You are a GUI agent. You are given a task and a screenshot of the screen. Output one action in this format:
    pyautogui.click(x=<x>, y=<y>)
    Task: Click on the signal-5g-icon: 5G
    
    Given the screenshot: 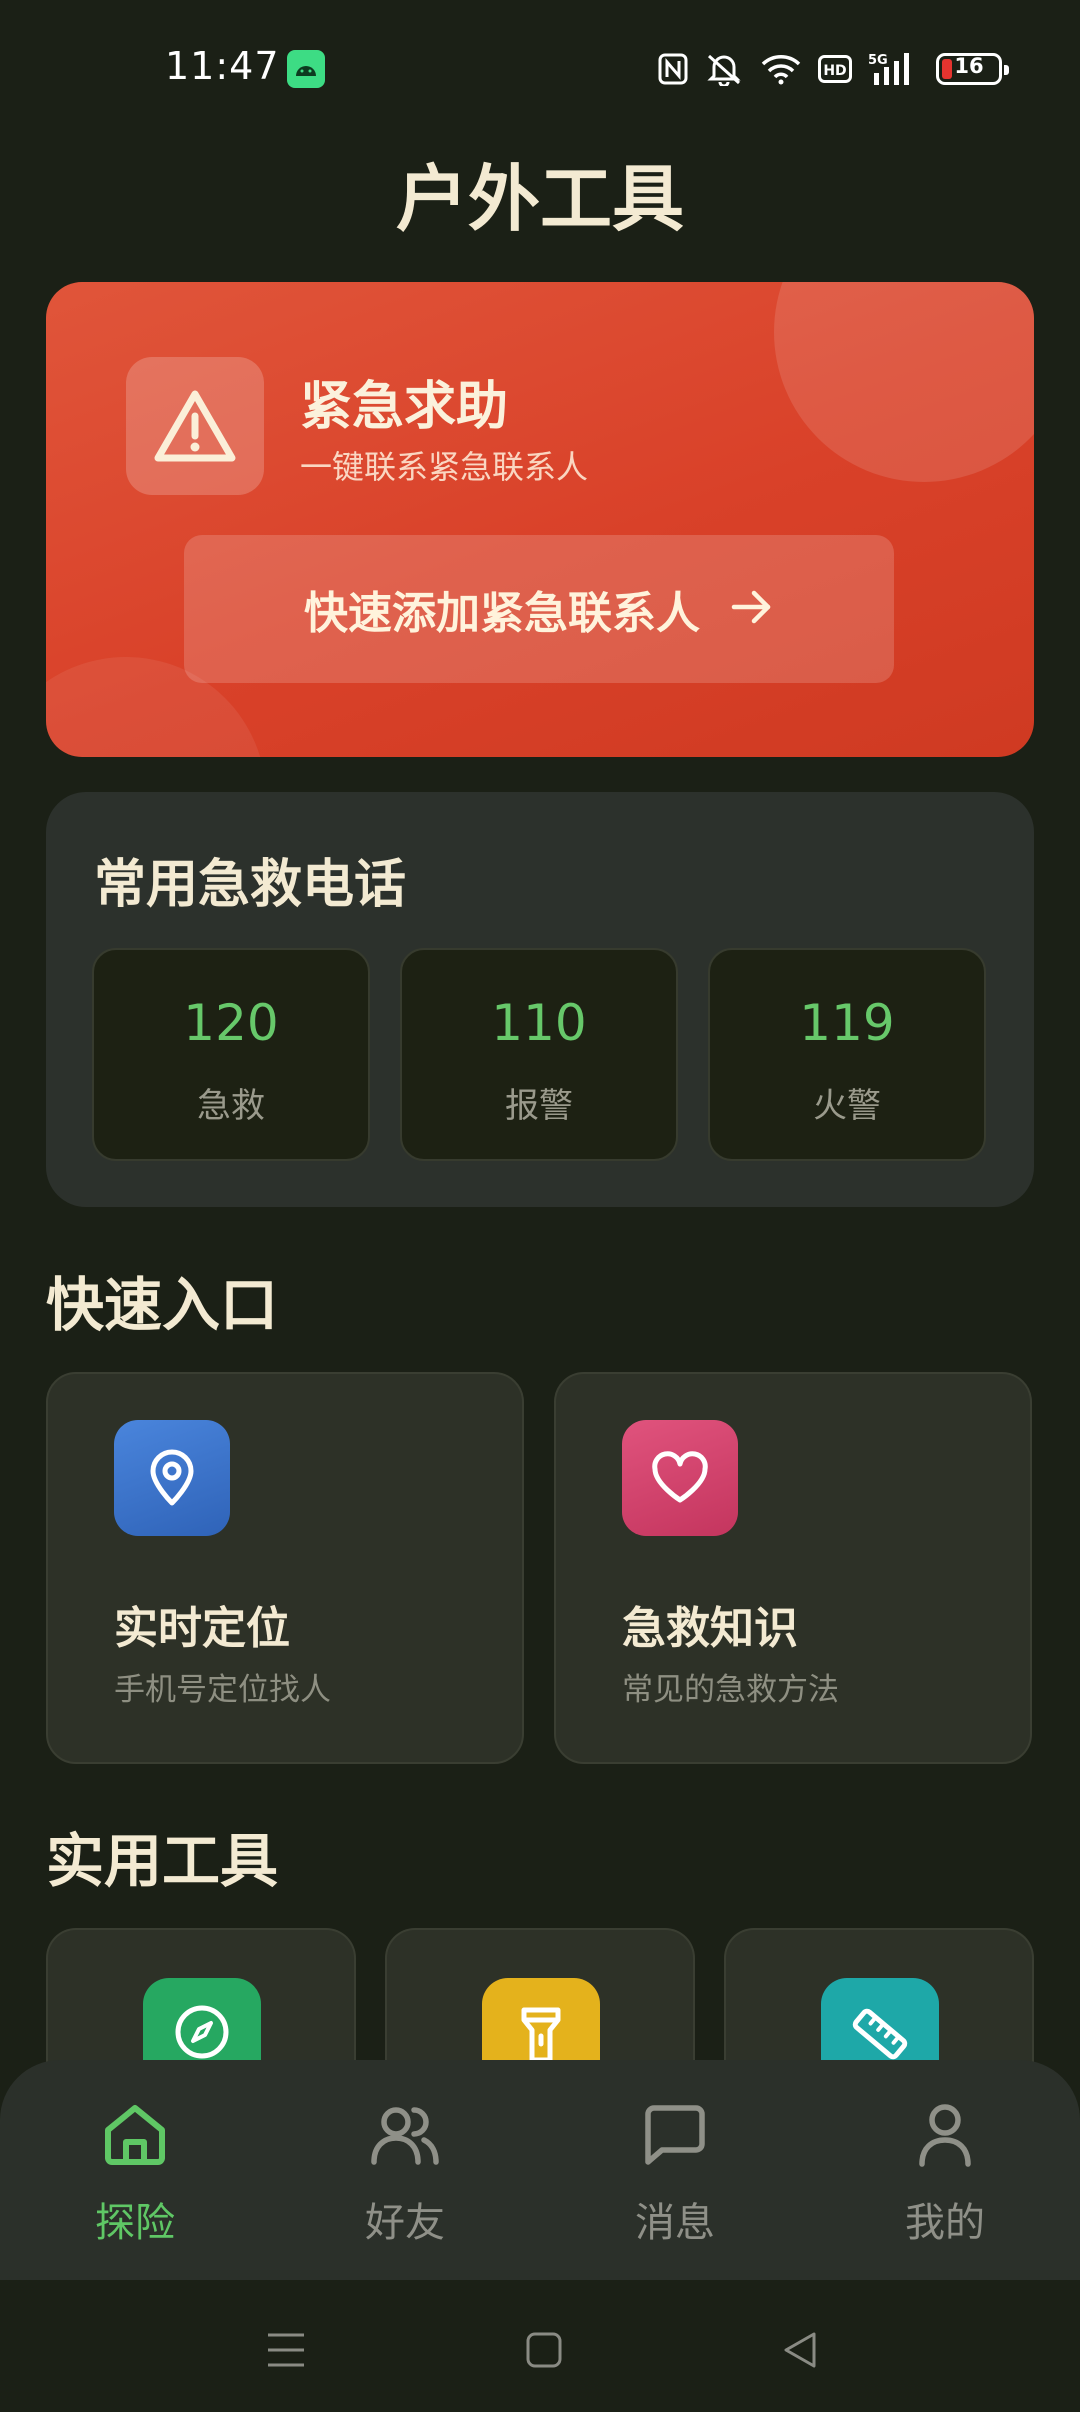 What is the action you would take?
    pyautogui.click(x=894, y=69)
    